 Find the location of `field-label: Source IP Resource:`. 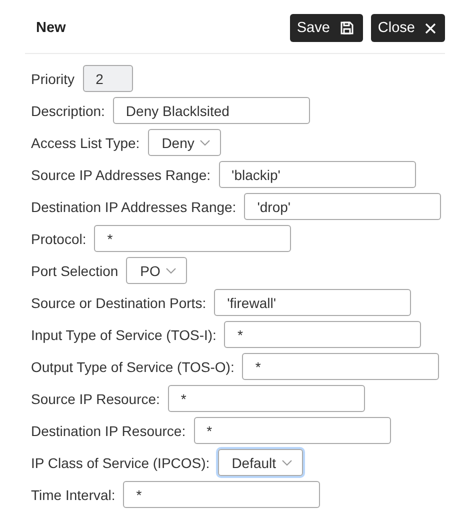

field-label: Source IP Resource: is located at coordinates (95, 398).